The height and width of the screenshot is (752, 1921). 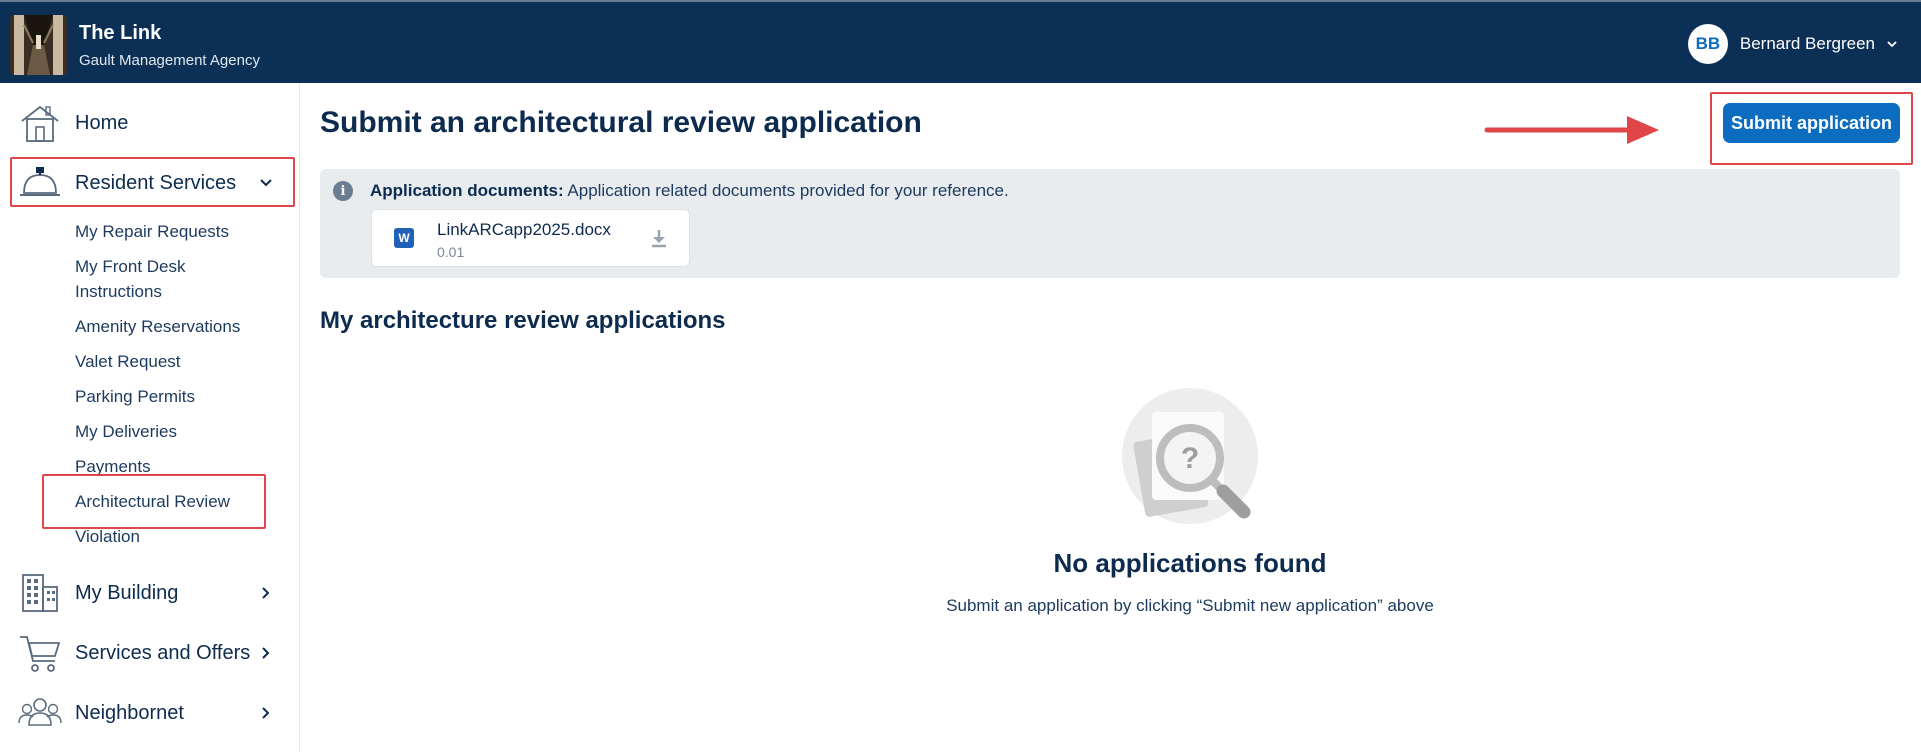 What do you see at coordinates (157, 326) in the screenshot?
I see `sidebar-subitem-amenity-reservations: Amenity Reservations` at bounding box center [157, 326].